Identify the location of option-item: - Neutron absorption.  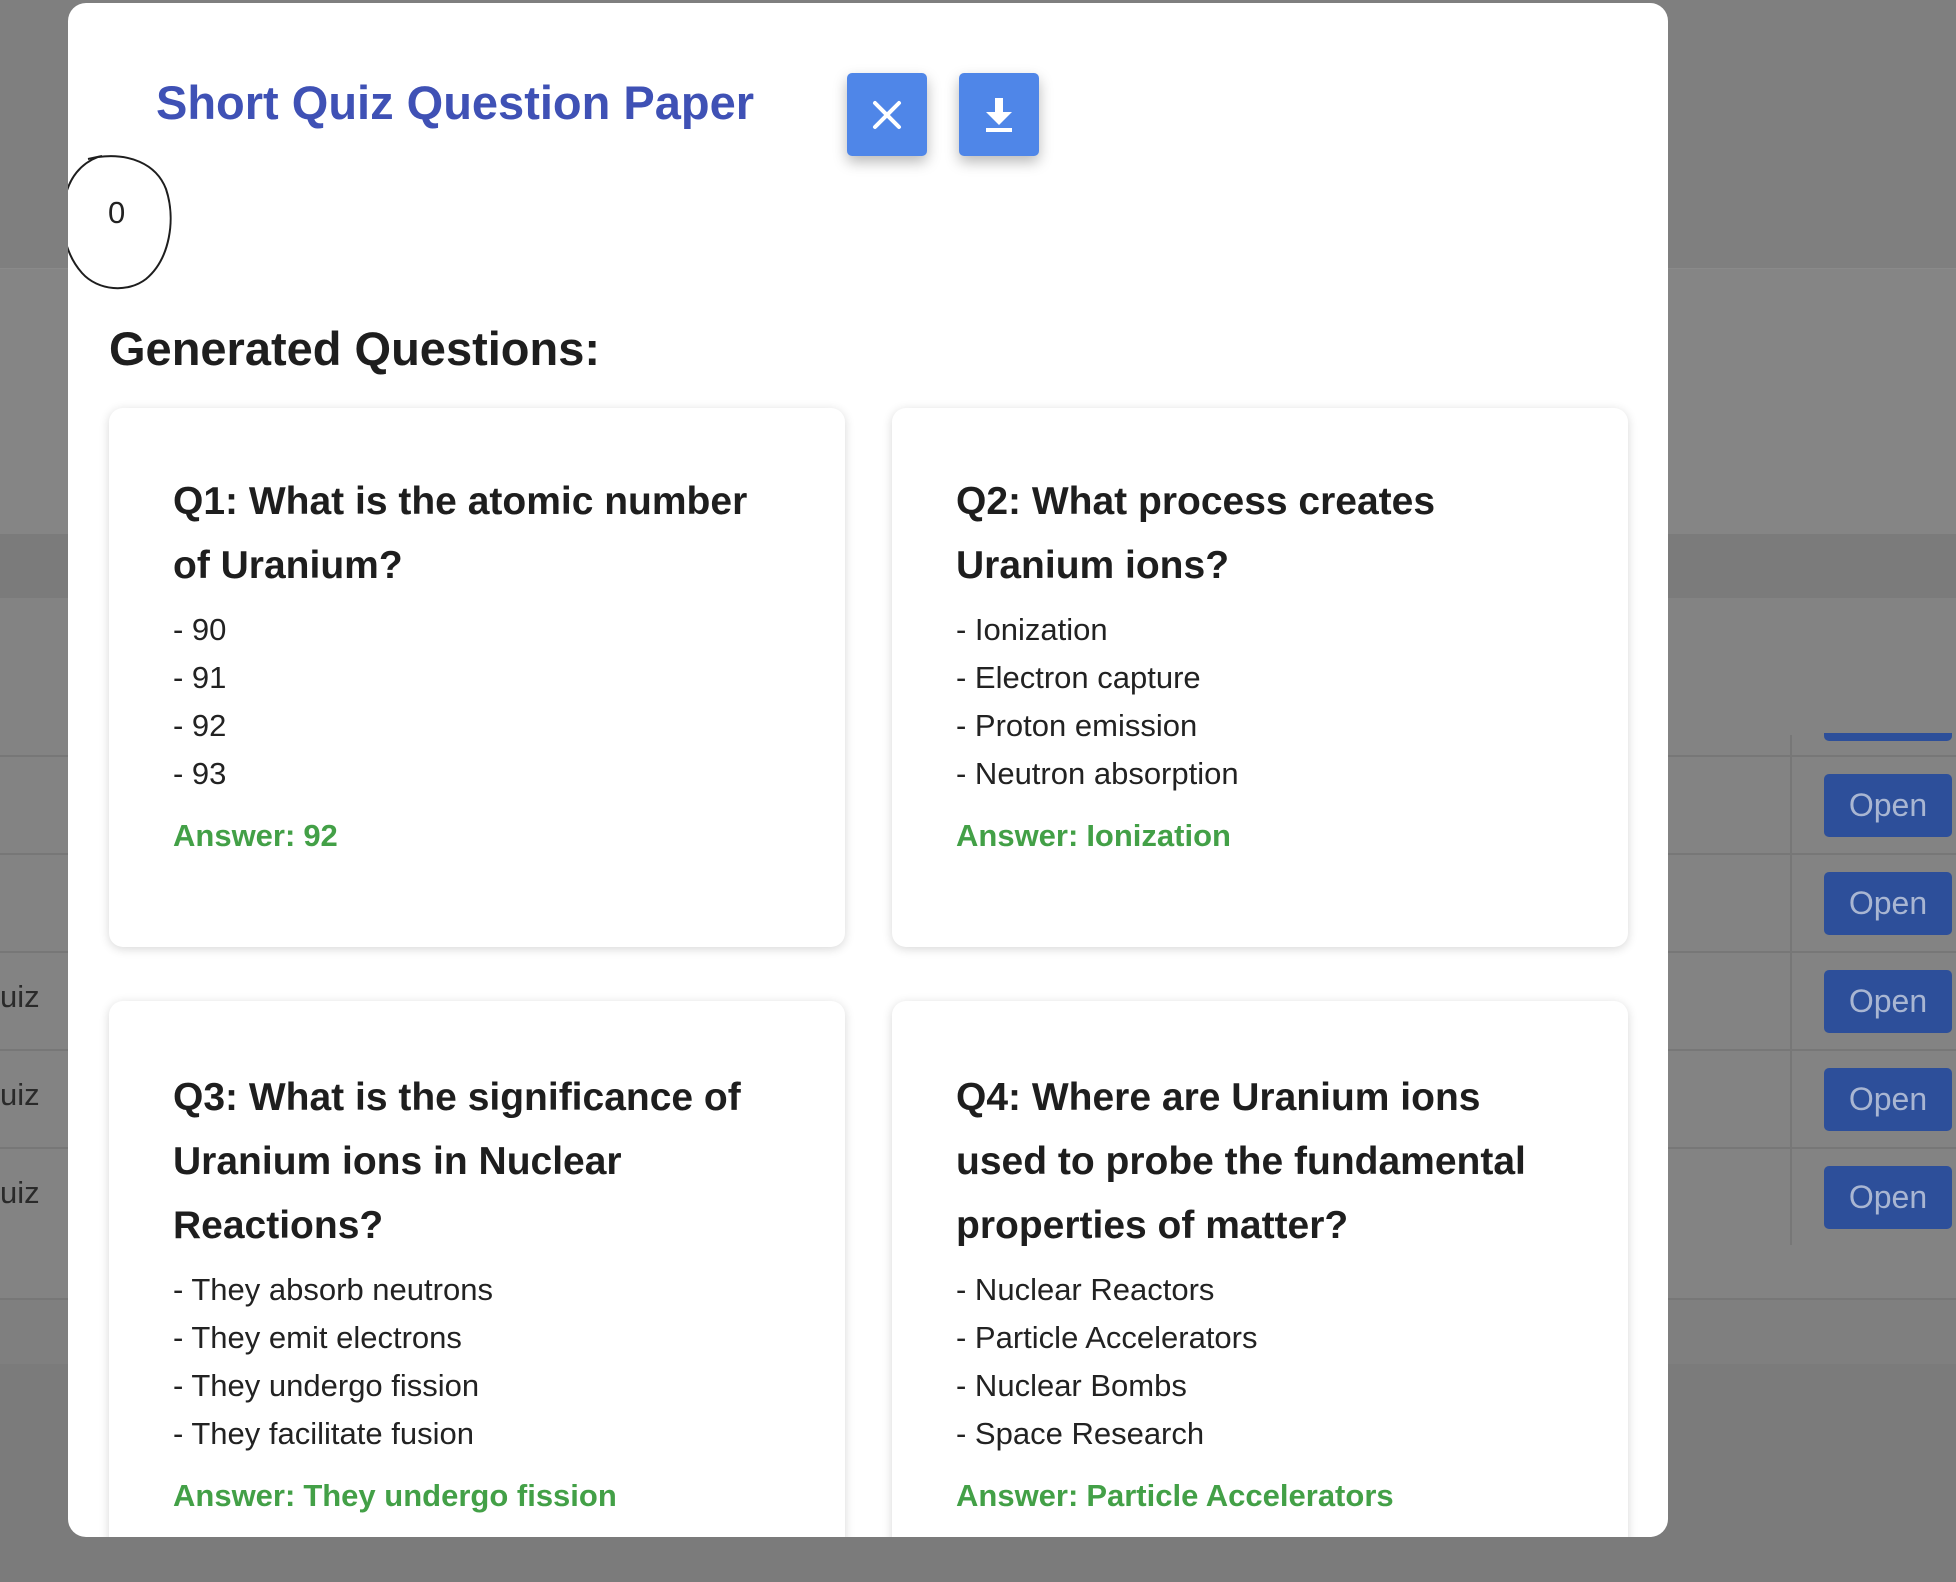
(1097, 773).